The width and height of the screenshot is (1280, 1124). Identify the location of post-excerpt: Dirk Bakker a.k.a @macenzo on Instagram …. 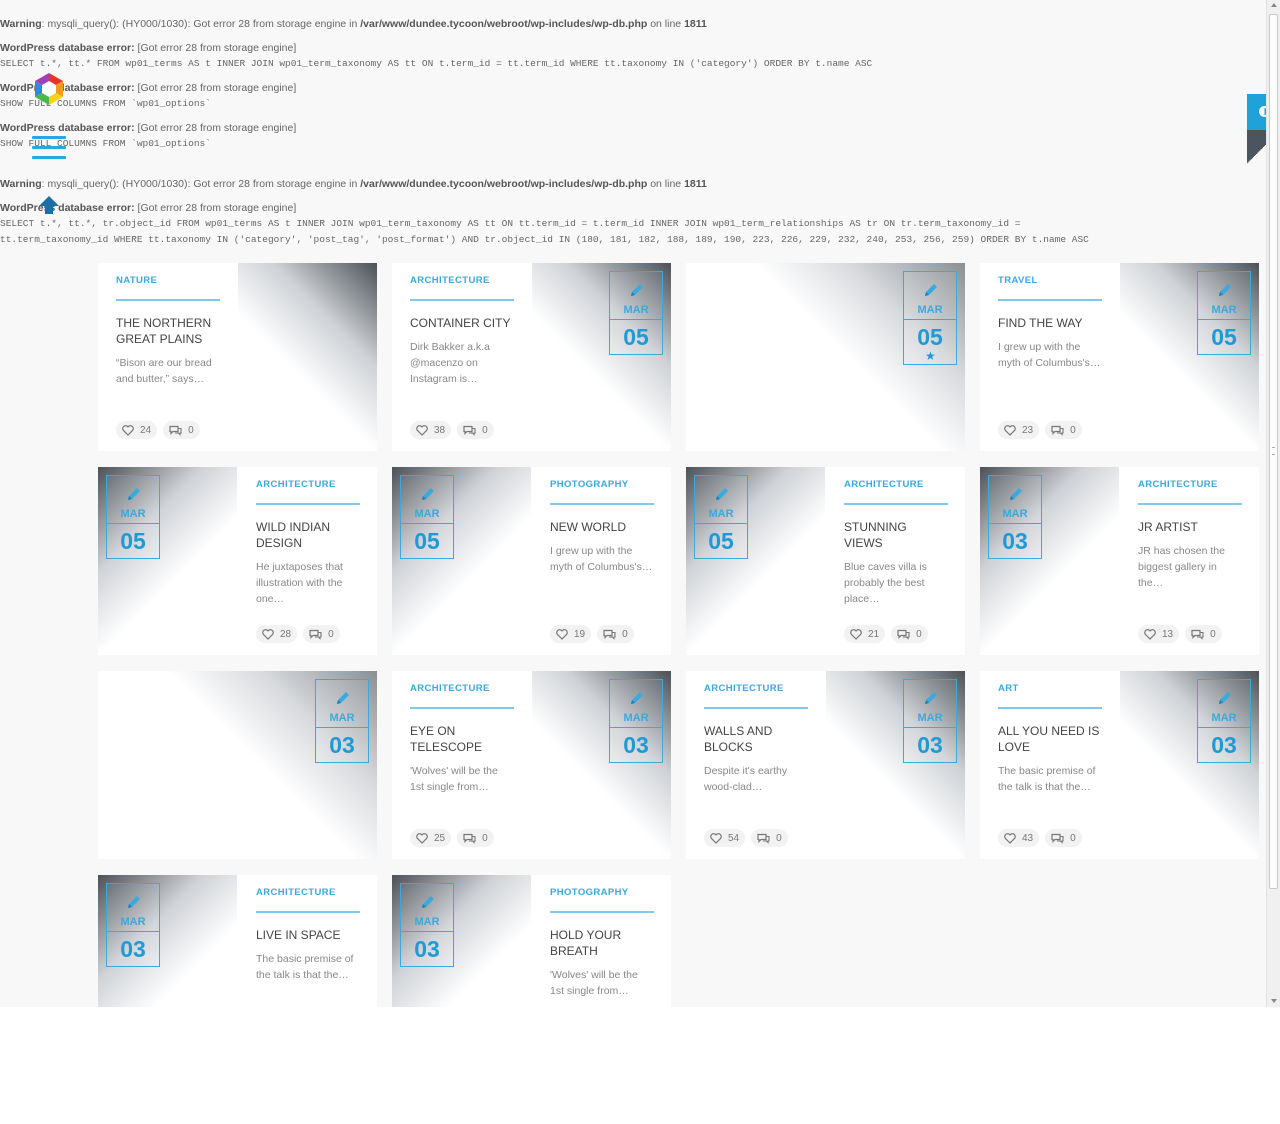
(450, 363).